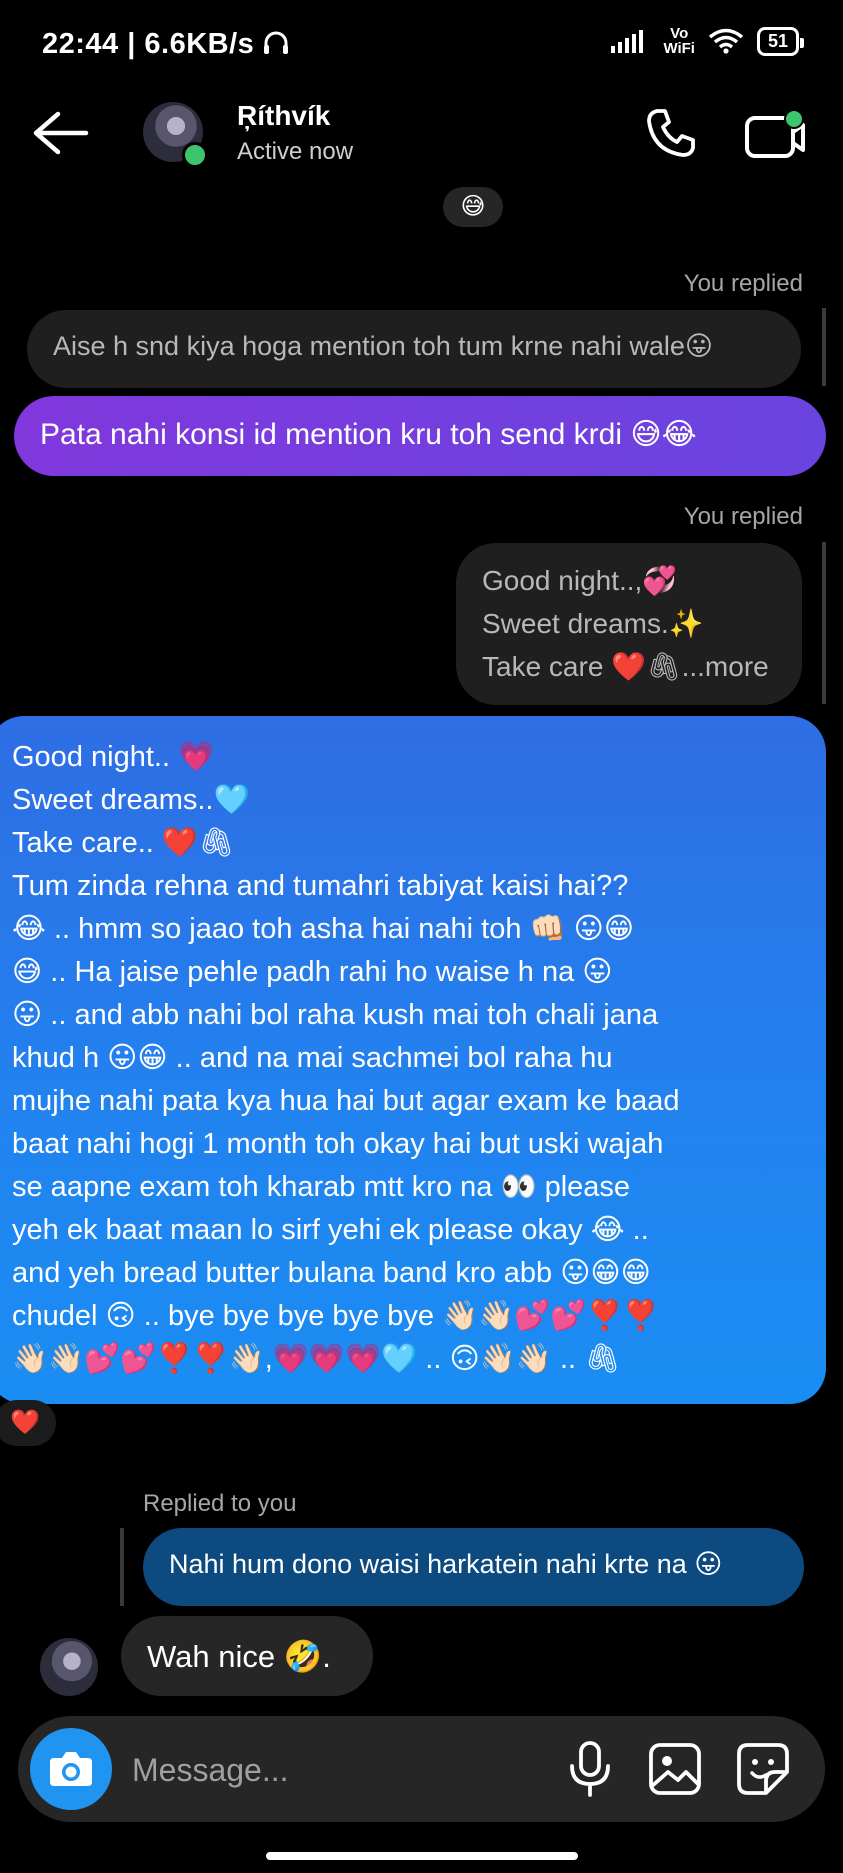 The width and height of the screenshot is (843, 1873). I want to click on back-arrow-icon, so click(60, 133).